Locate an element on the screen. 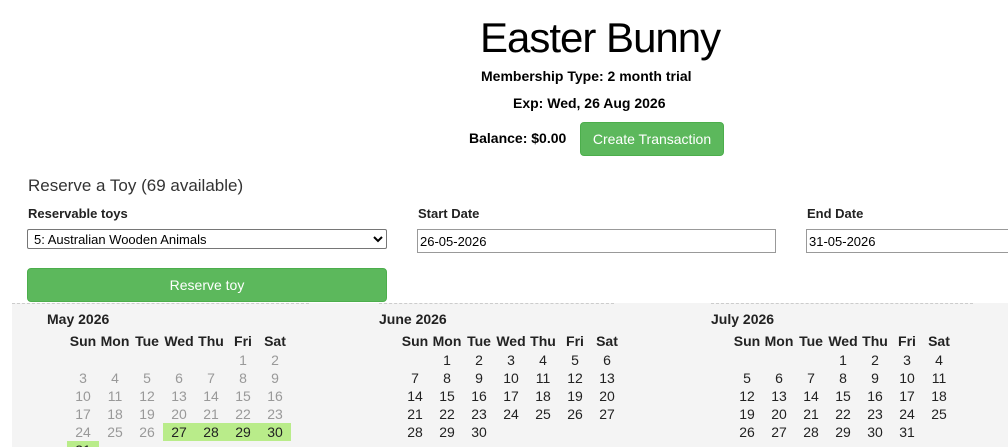 The image size is (1008, 447). calendar-week: 5 6 7 8 9 10 11 is located at coordinates (842, 378).